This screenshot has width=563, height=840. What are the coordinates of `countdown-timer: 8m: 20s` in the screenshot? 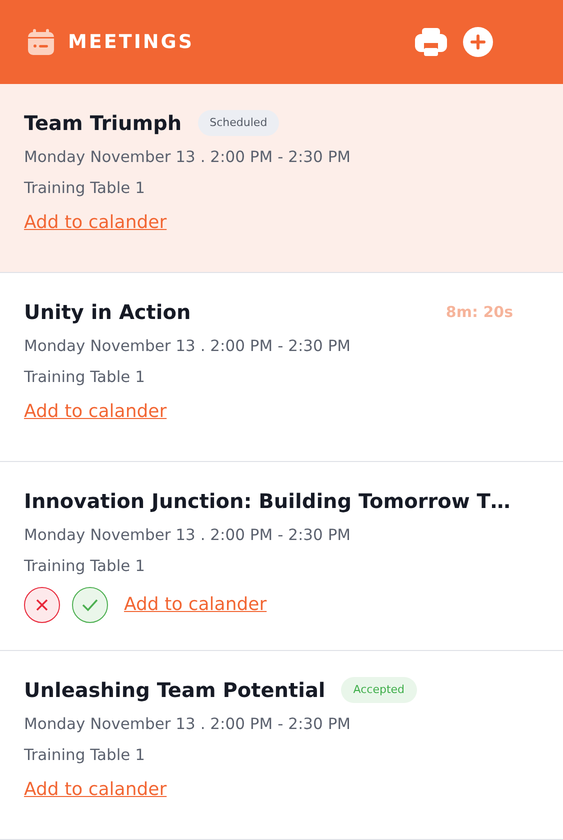 It's located at (479, 312).